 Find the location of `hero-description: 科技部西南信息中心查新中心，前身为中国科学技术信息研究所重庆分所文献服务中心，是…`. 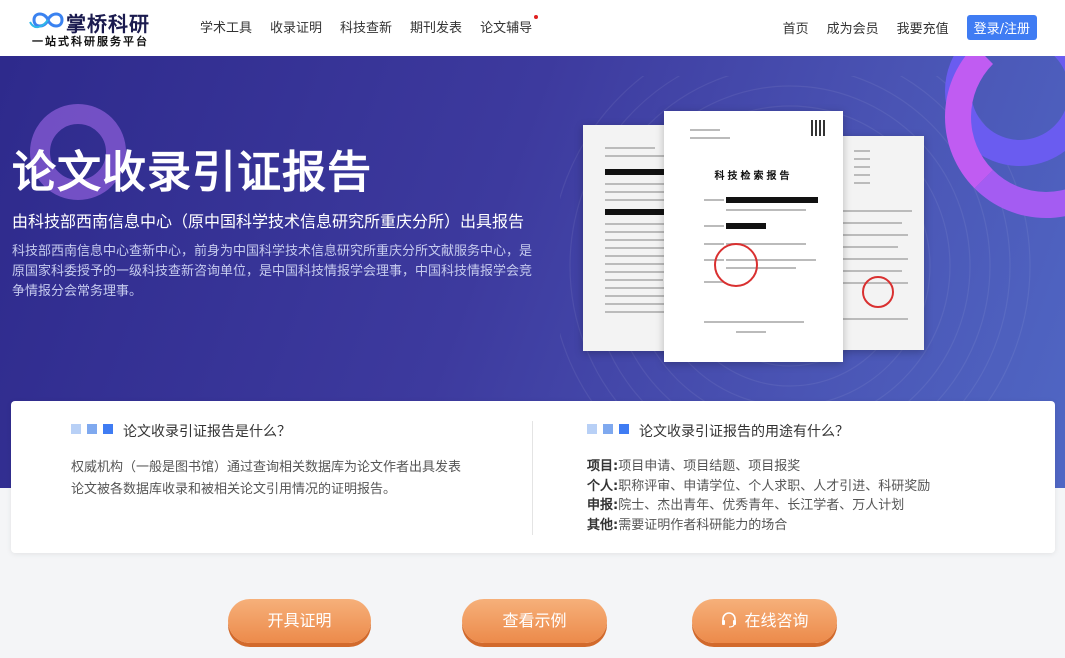

hero-description: 科技部西南信息中心查新中心，前身为中国科学技术信息研究所重庆分所文献服务中心，是… is located at coordinates (272, 271).